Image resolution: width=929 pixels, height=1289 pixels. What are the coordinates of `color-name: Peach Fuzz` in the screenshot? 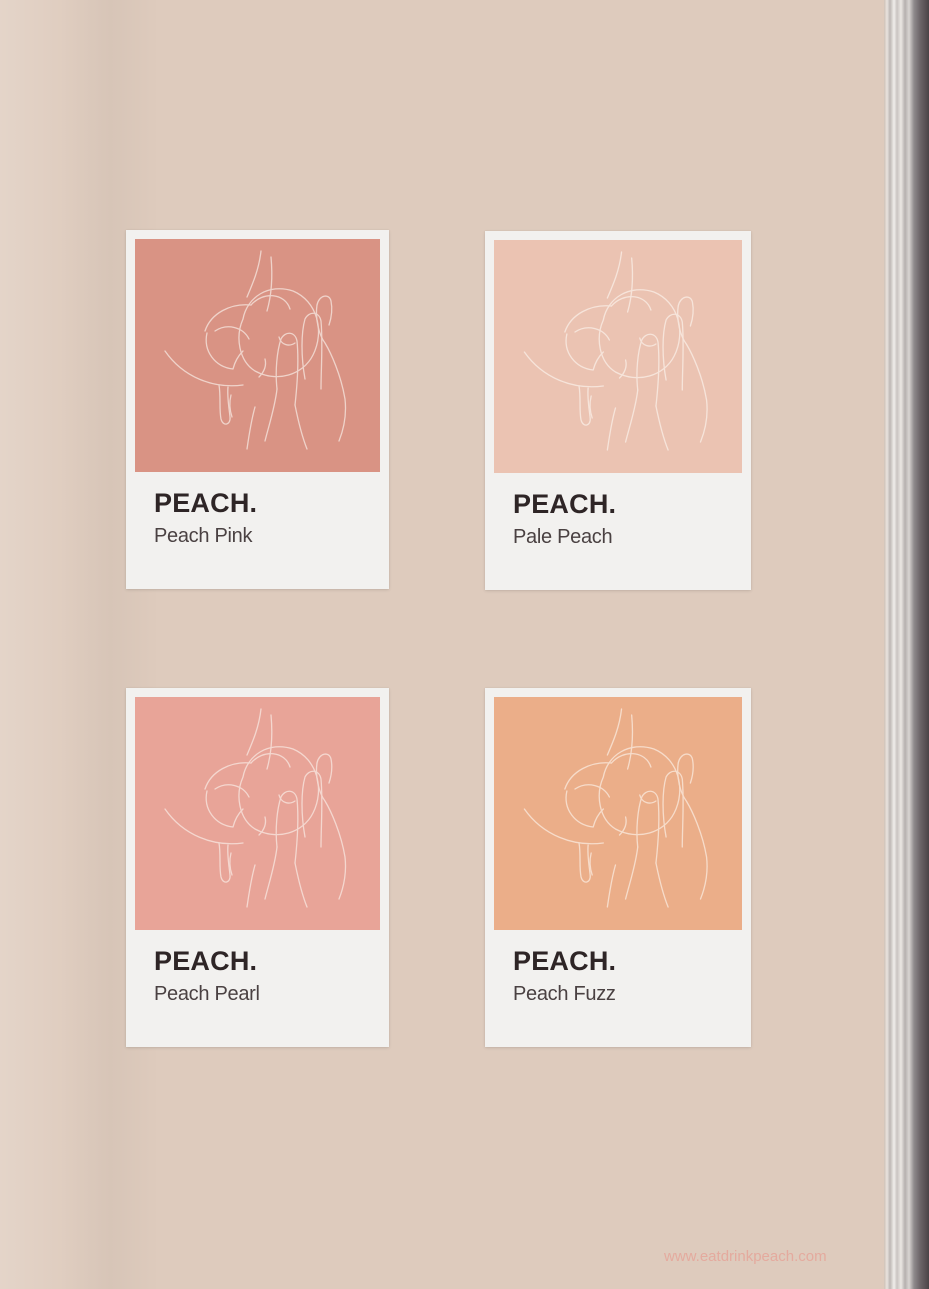 It's located at (564, 994).